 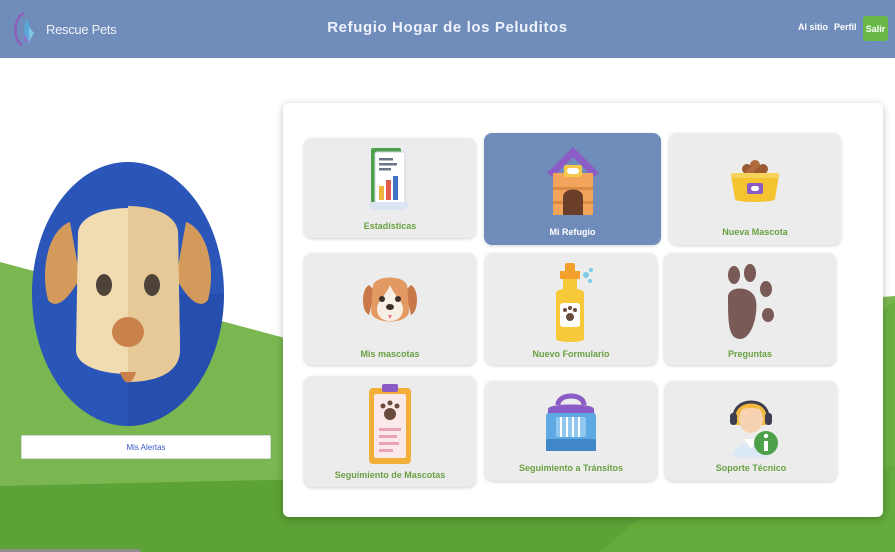 What do you see at coordinates (390, 299) in the screenshot?
I see `dog-face-icon` at bounding box center [390, 299].